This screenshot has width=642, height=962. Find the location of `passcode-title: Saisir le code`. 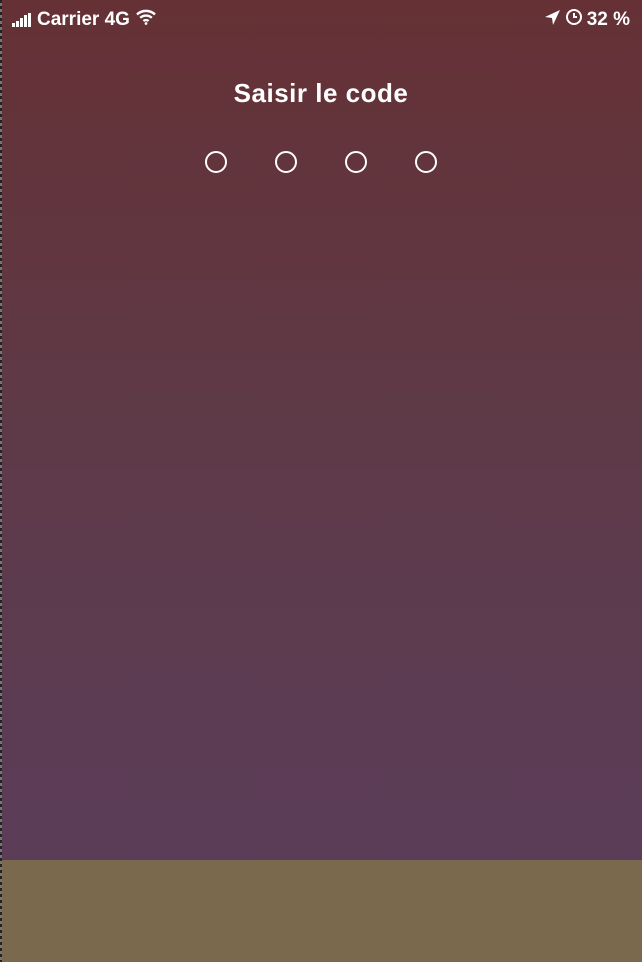

passcode-title: Saisir le code is located at coordinates (321, 93).